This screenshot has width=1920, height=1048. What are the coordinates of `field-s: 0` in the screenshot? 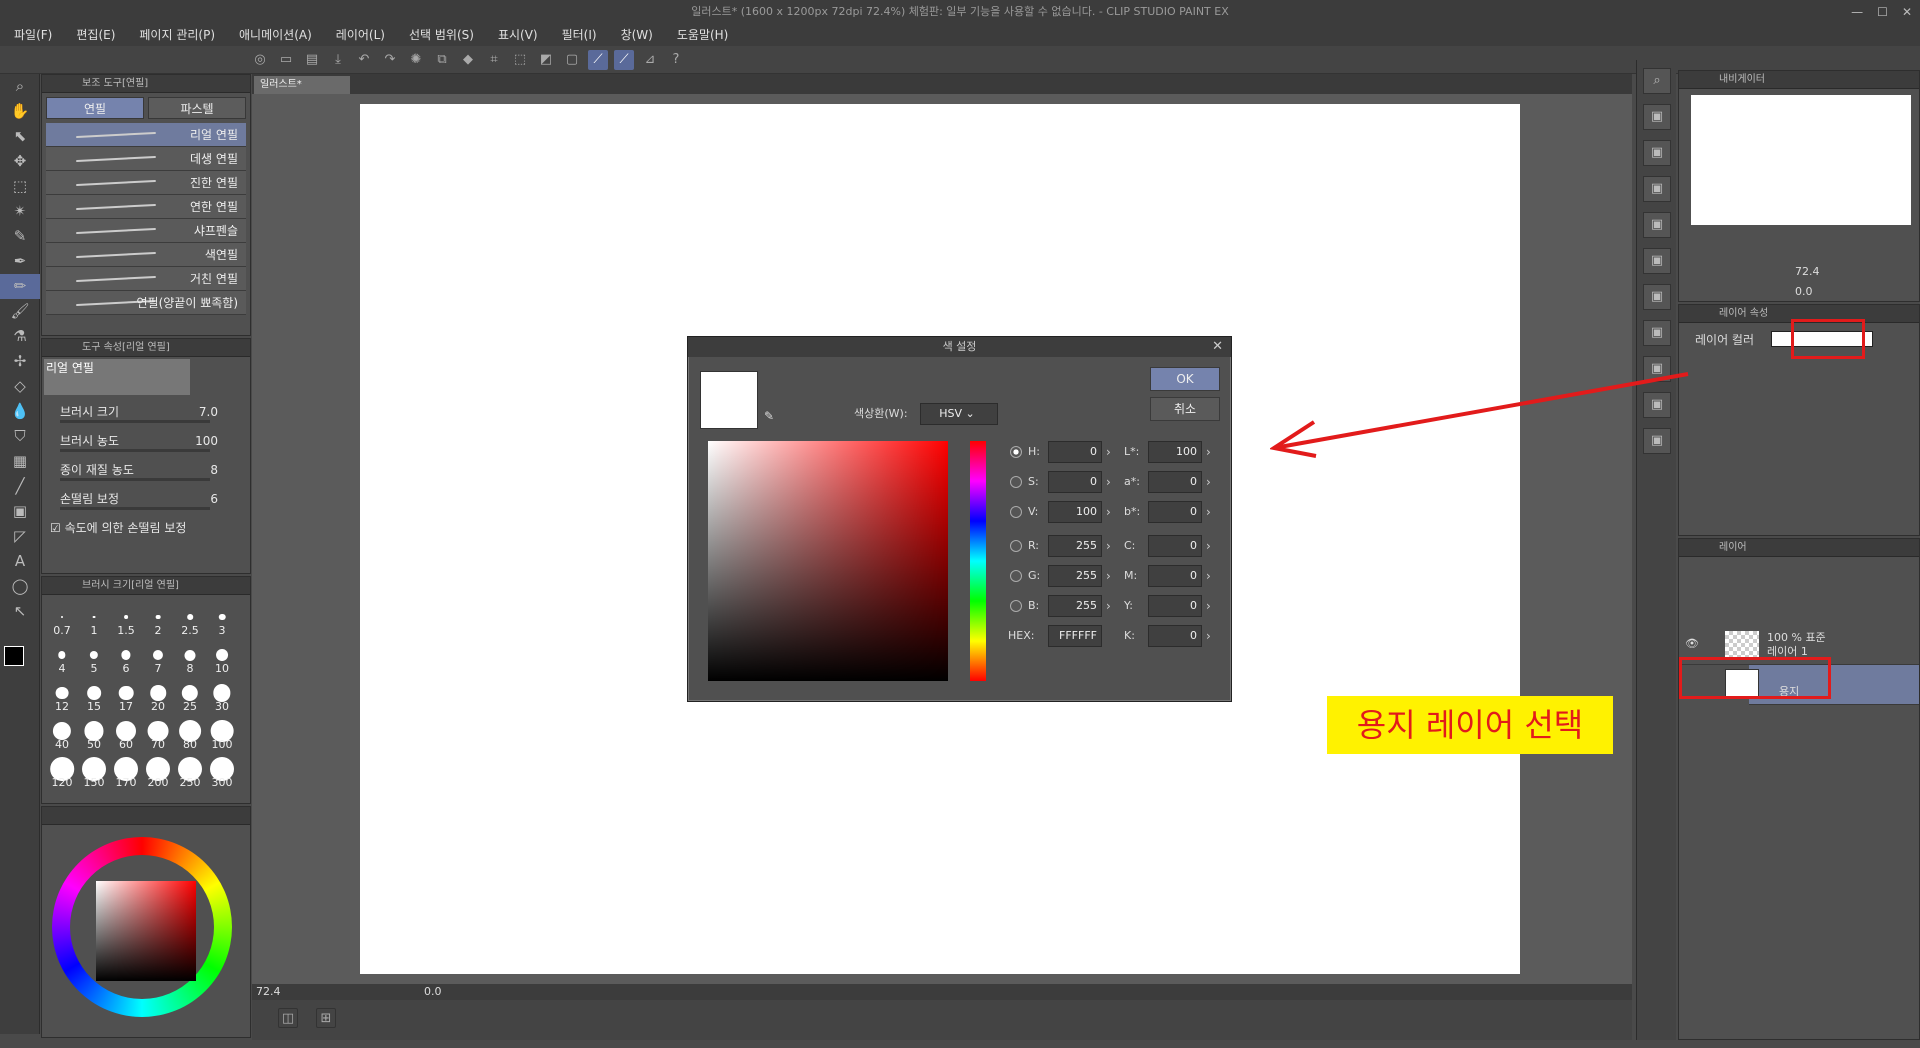 It's located at (1075, 482).